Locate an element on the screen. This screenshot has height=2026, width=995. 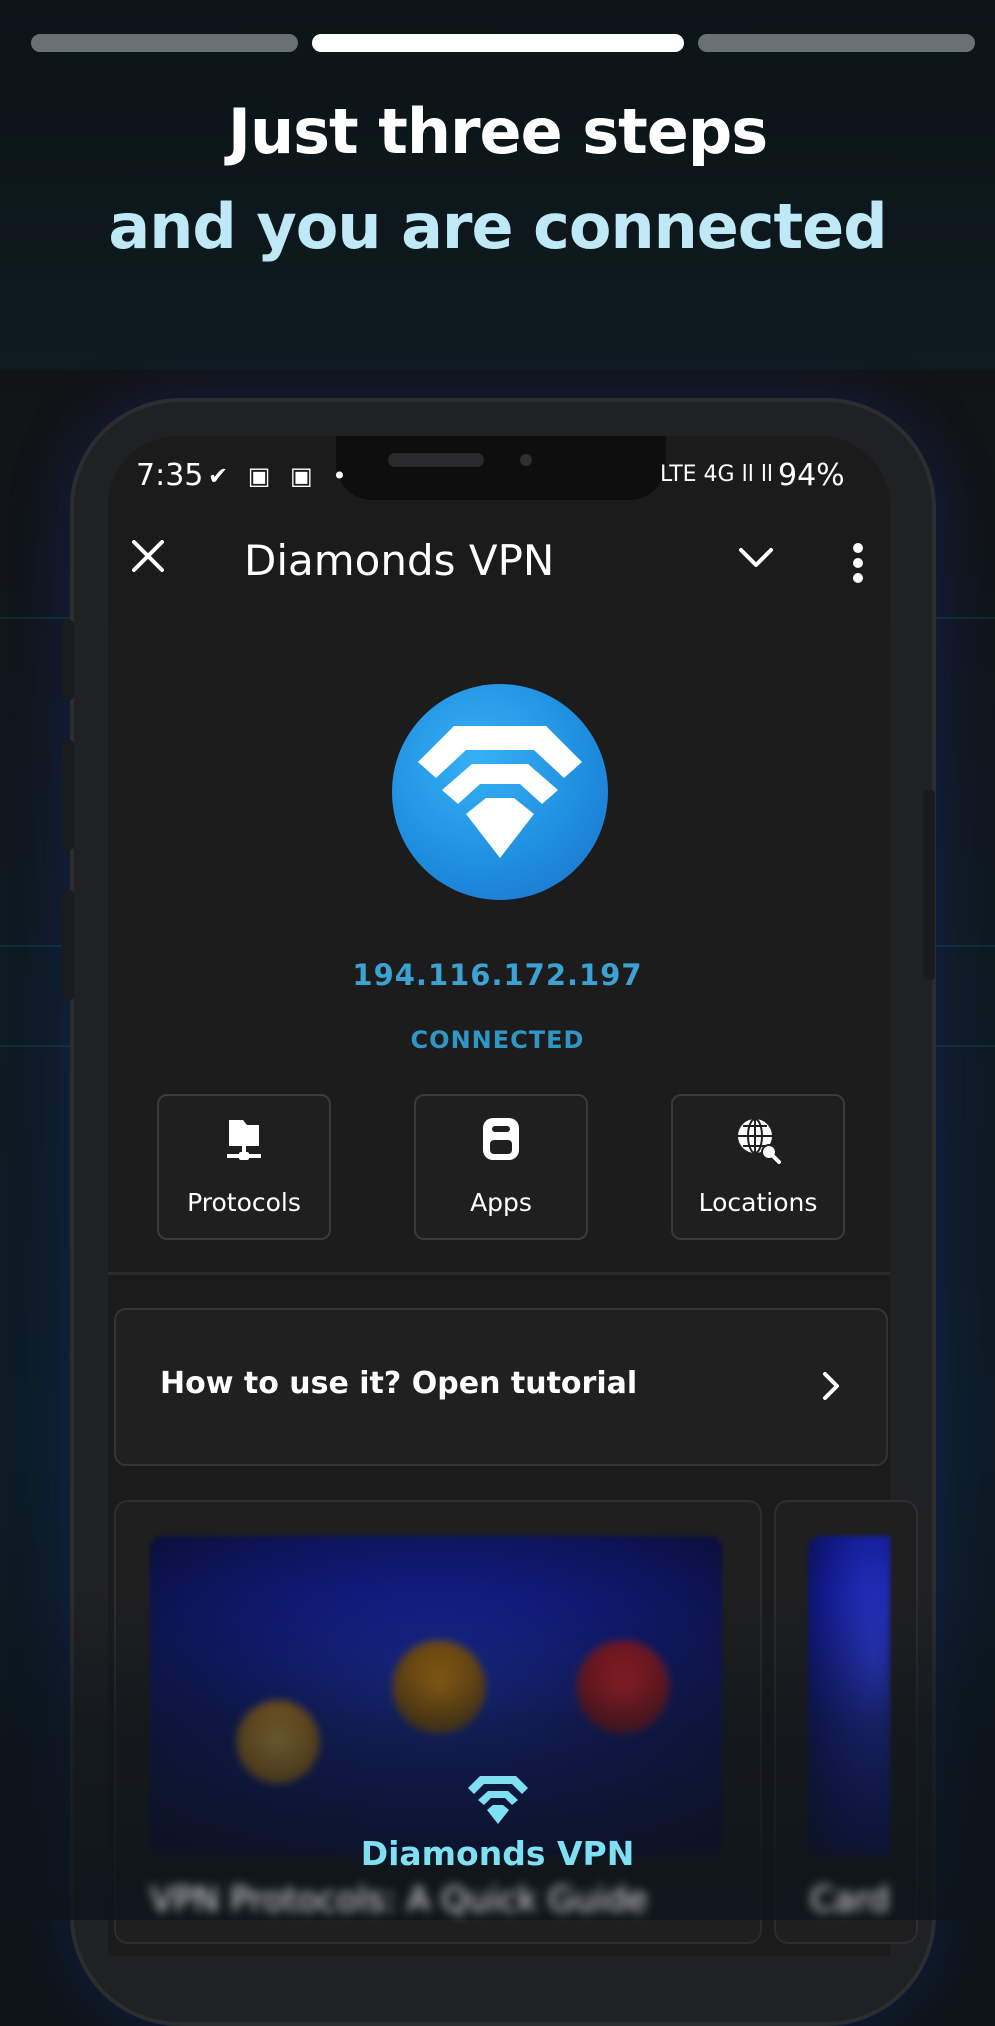
tutorial-link: How to use it? Open tutorial is located at coordinates (501, 1387).